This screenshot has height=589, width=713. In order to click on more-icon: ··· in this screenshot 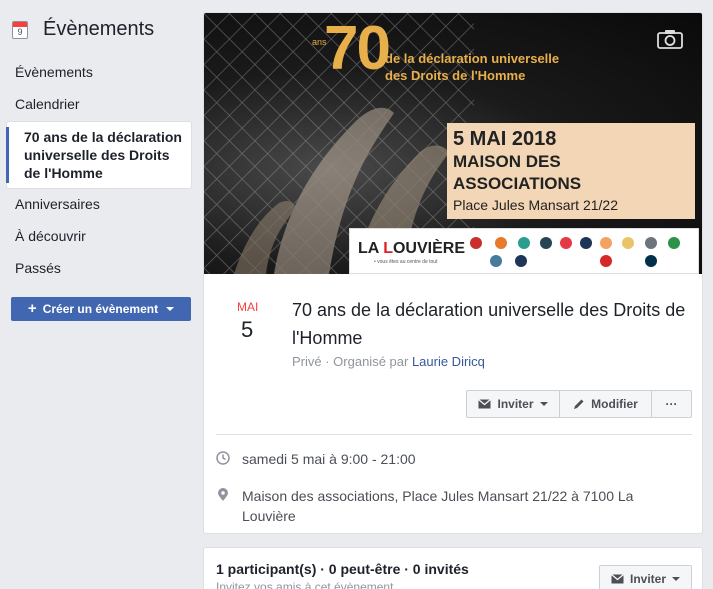, I will do `click(671, 404)`.